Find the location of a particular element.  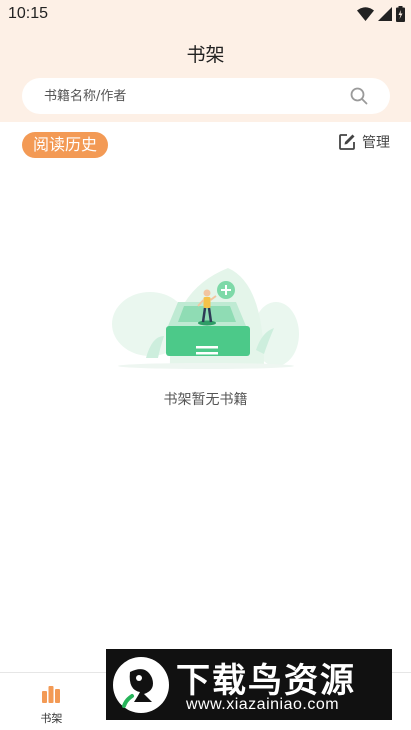

nav-item-bookshelf: 书架 is located at coordinates (51, 701).